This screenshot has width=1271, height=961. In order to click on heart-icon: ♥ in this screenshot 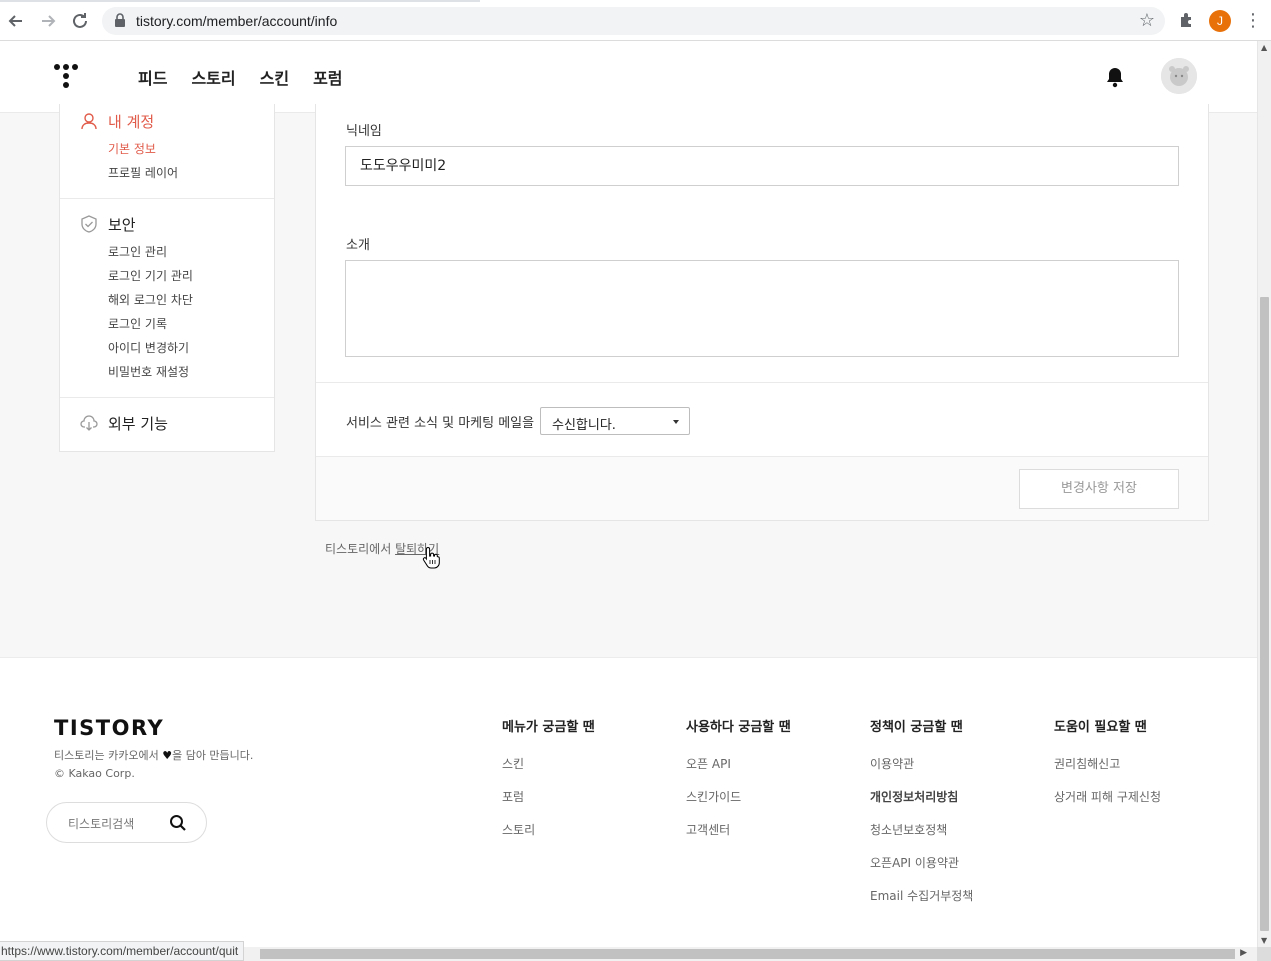, I will do `click(167, 755)`.